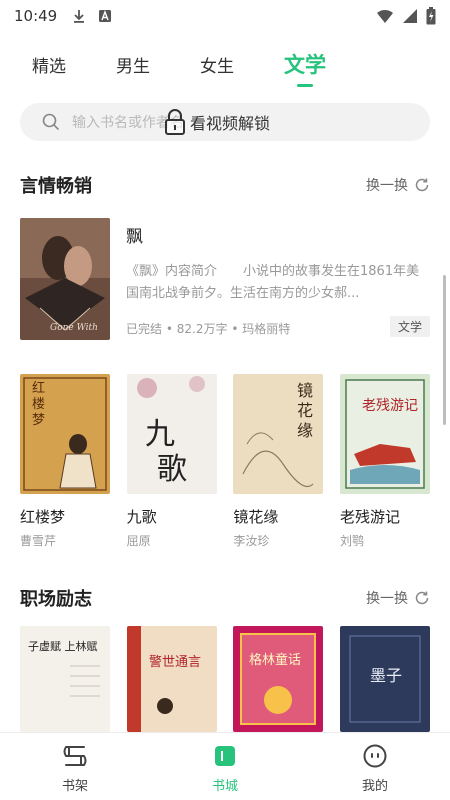 Image resolution: width=450 pixels, height=800 pixels. Describe the element at coordinates (38, 404) in the screenshot. I see `svg-text: 楼` at that location.